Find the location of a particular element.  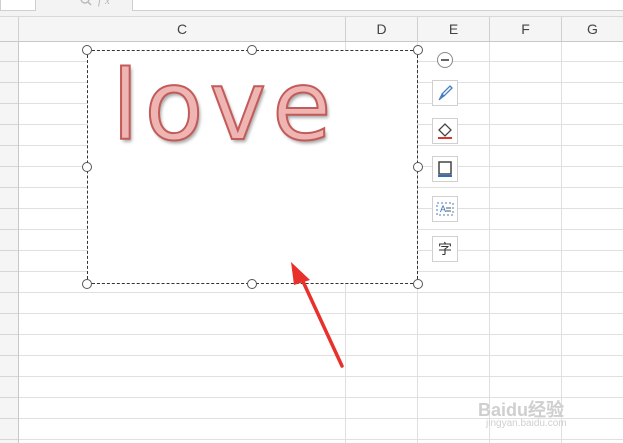

baidu-watermark-url: jingyan.baidu.com is located at coordinates (526, 423).